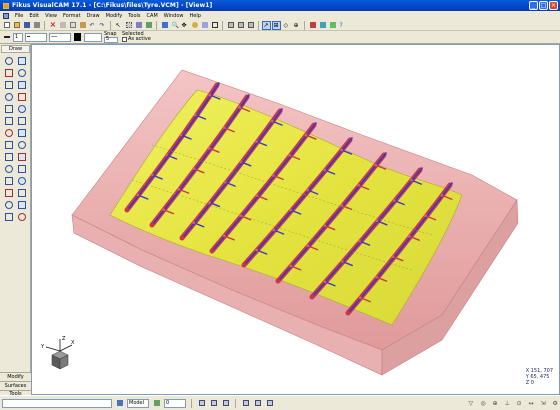 The image size is (560, 410). What do you see at coordinates (57, 403) in the screenshot?
I see `command-input` at bounding box center [57, 403].